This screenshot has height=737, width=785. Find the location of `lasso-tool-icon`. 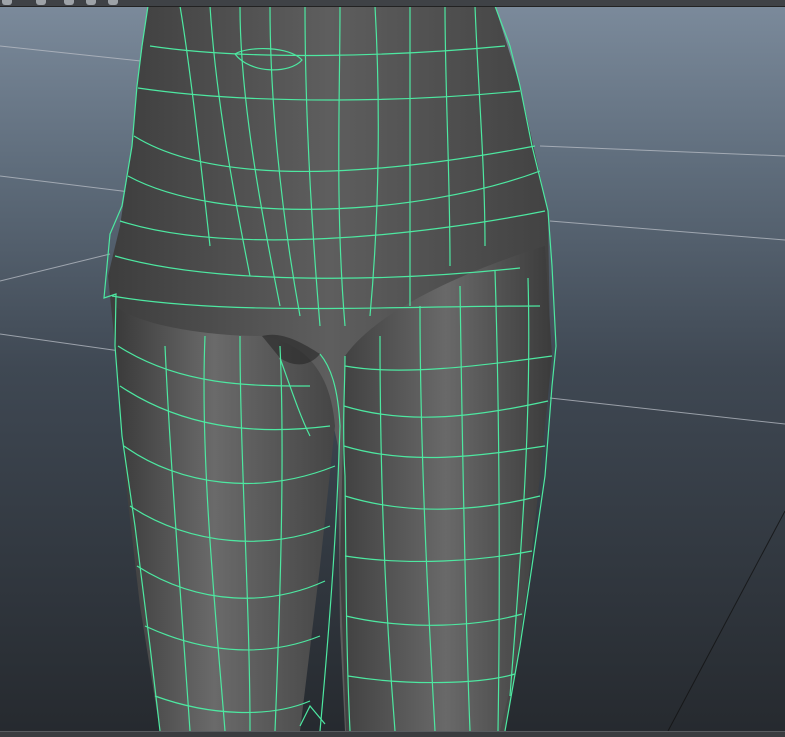

lasso-tool-icon is located at coordinates (41, 2).